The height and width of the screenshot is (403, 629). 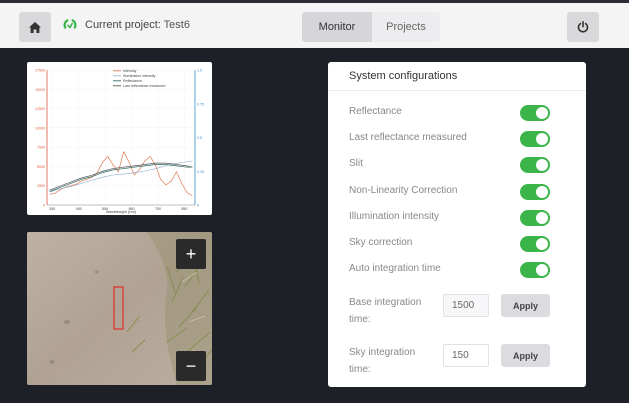 I want to click on toggle-row-non-linearity: Non-Linearity Correction, so click(x=459, y=192).